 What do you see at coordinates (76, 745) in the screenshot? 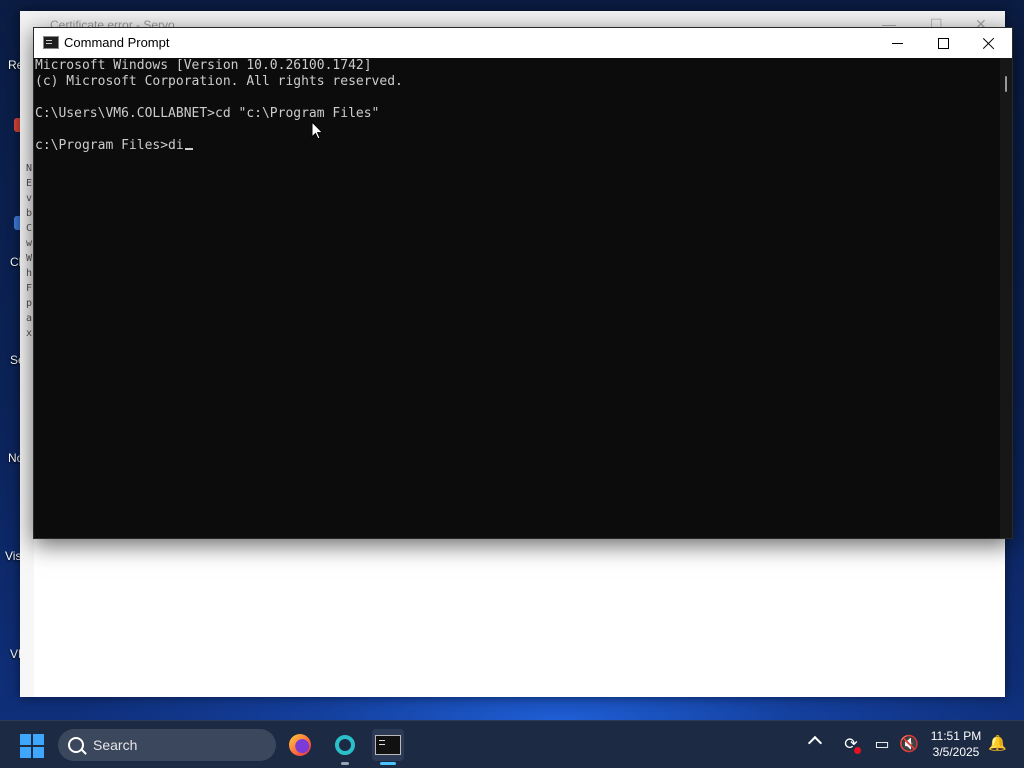
I see `search-icon` at bounding box center [76, 745].